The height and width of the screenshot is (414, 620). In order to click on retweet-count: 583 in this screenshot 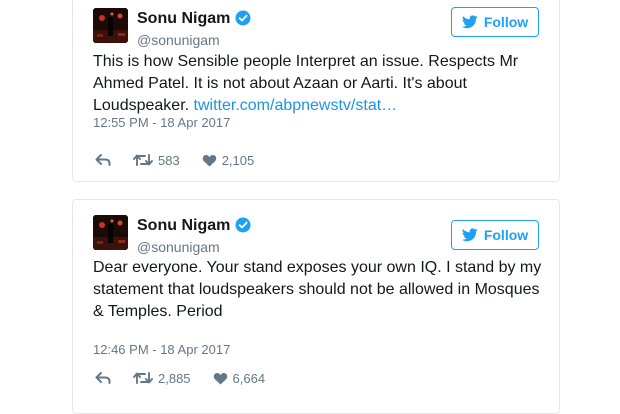, I will do `click(169, 160)`.